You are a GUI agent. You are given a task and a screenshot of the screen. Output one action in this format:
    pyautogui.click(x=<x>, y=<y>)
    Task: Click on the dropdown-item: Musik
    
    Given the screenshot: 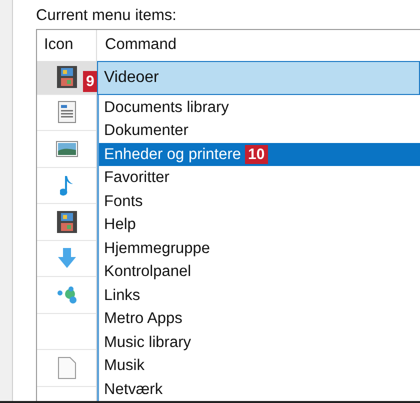 What is the action you would take?
    pyautogui.click(x=259, y=366)
    